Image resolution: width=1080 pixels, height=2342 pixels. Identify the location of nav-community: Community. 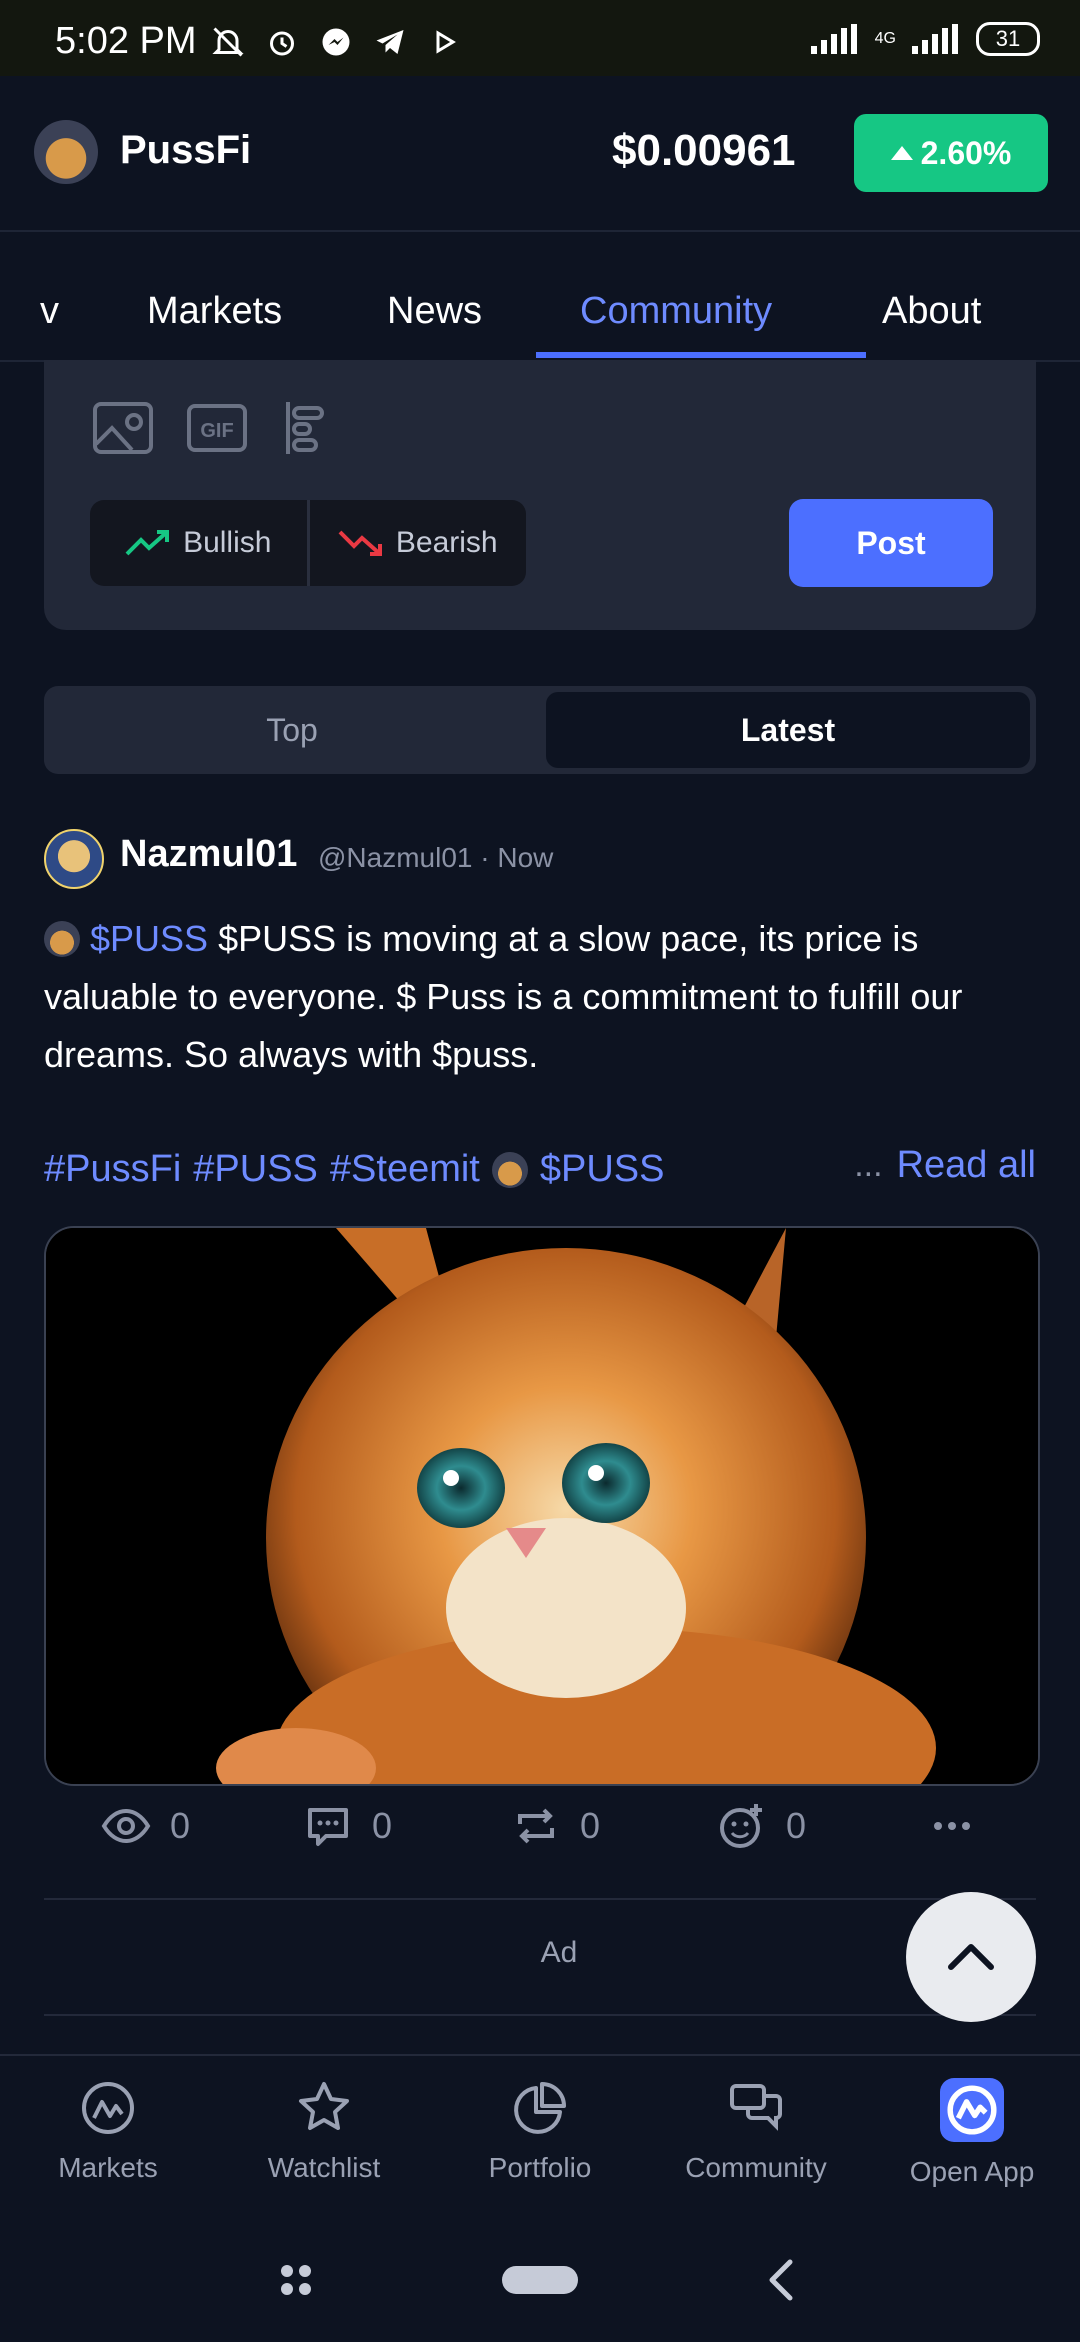
(756, 2131).